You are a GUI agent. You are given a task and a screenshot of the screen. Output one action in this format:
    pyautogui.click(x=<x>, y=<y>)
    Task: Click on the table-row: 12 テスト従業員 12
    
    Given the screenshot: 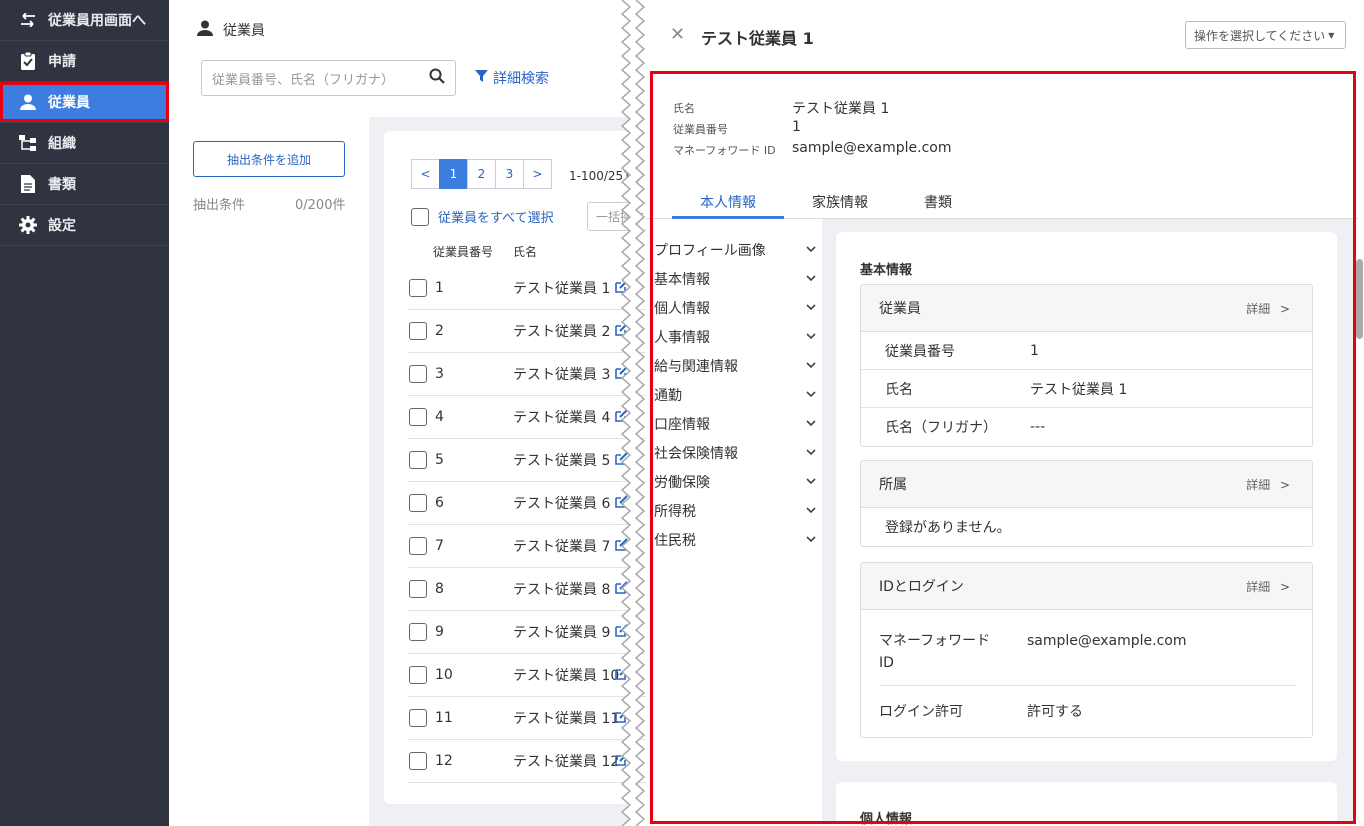 What is the action you would take?
    pyautogui.click(x=528, y=761)
    